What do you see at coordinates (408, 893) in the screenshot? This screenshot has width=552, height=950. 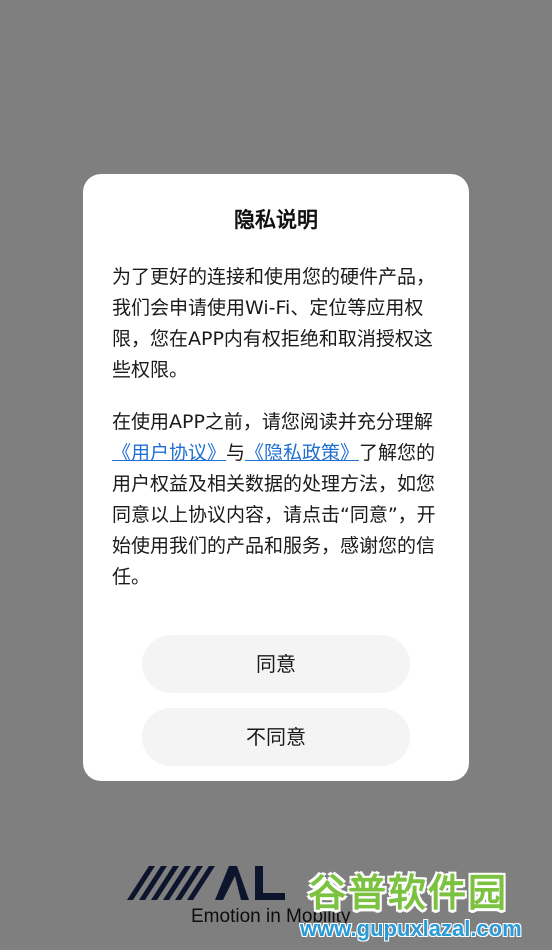 I see `watermark-title: 谷普软件园` at bounding box center [408, 893].